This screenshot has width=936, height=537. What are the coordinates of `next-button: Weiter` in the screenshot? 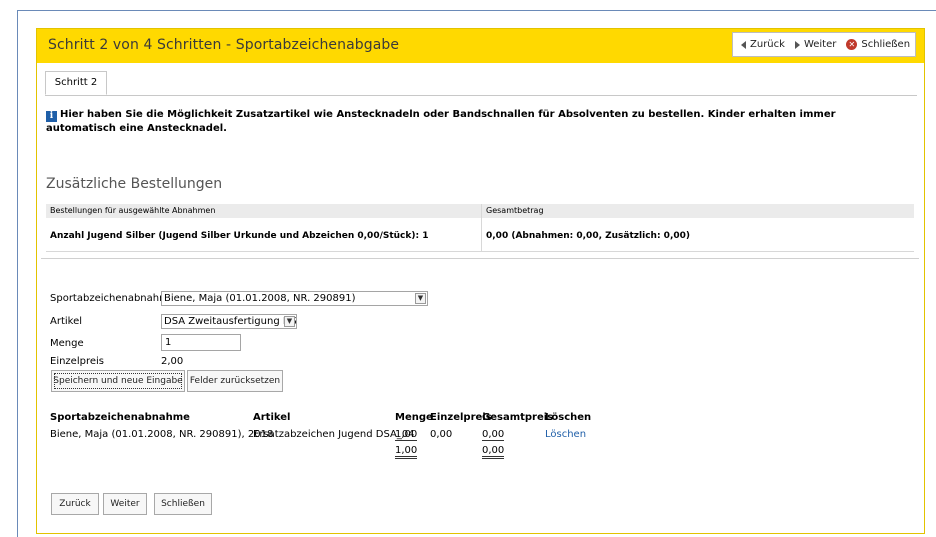 It's located at (125, 504).